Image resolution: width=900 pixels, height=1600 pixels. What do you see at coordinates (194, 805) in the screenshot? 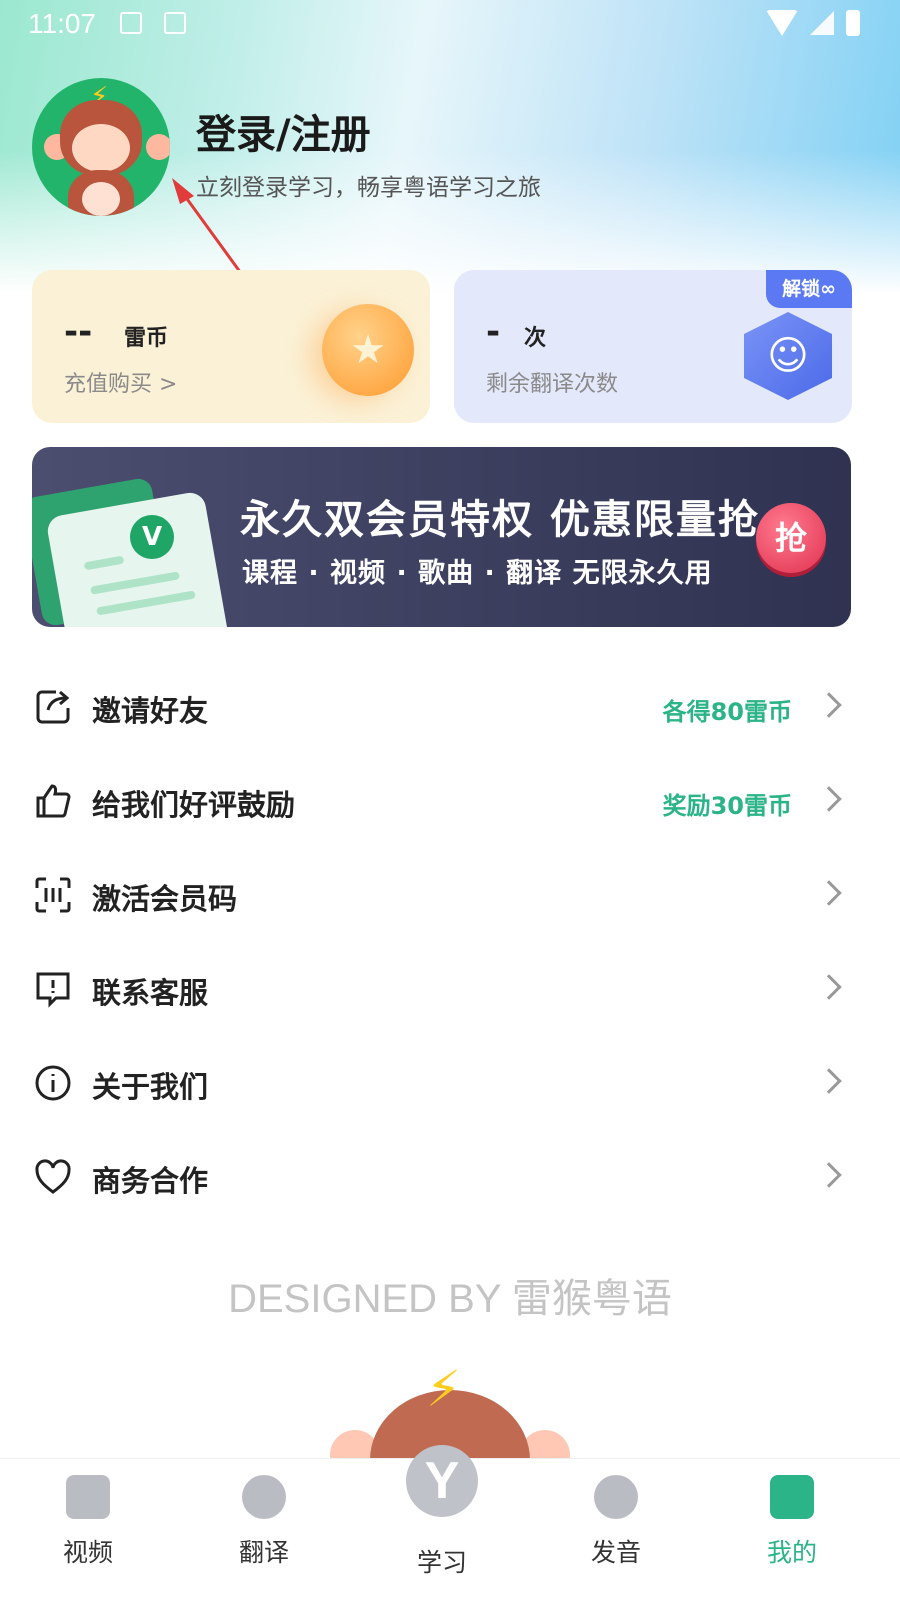
I see `menu-label: 给我们好评鼓励` at bounding box center [194, 805].